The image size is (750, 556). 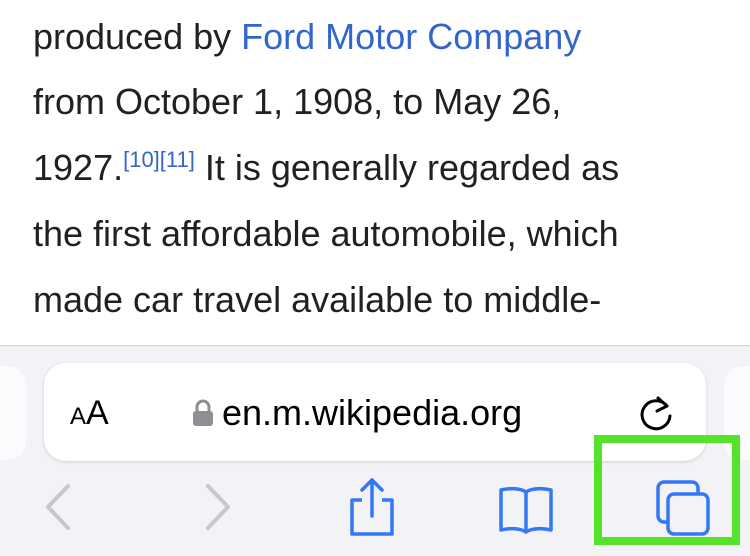 I want to click on article-line-3-rest: It is generally regarded as, so click(x=407, y=167).